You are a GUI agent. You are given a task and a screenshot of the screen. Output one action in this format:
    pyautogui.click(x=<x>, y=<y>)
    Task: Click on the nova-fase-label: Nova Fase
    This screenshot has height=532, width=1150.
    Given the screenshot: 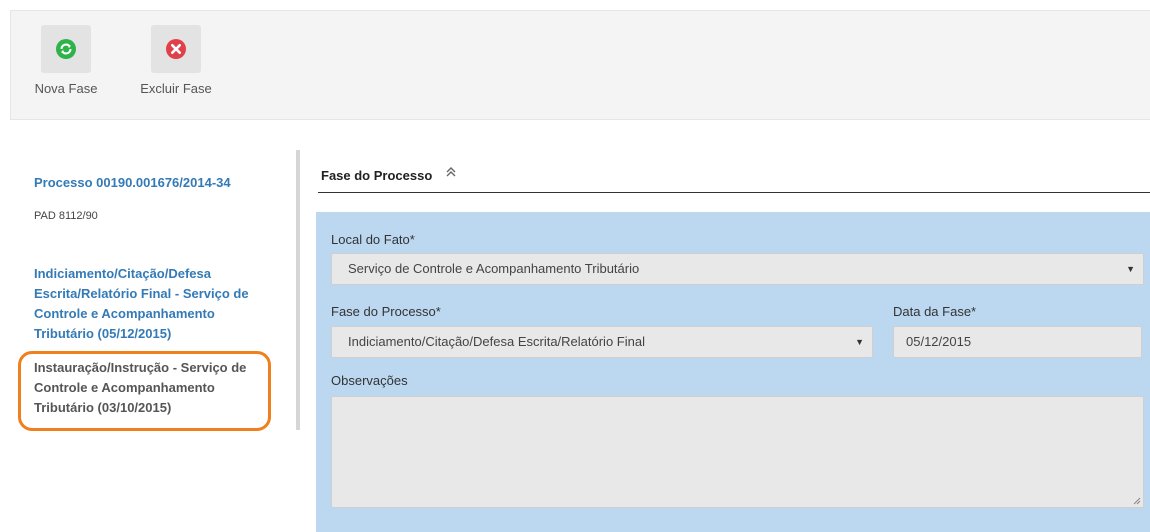 What is the action you would take?
    pyautogui.click(x=66, y=88)
    